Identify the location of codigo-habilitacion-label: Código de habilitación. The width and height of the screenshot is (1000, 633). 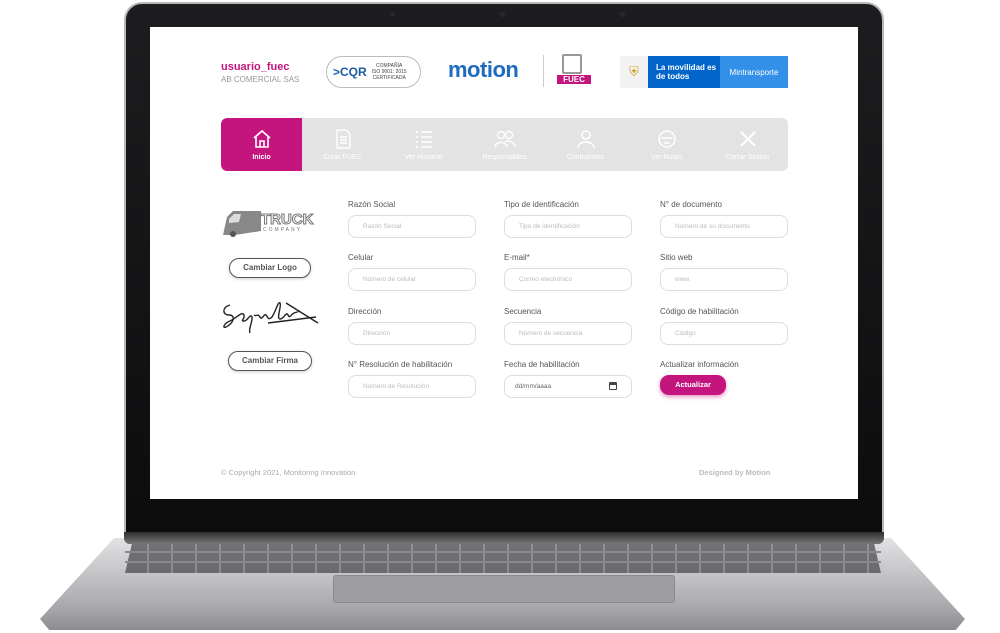
(699, 311).